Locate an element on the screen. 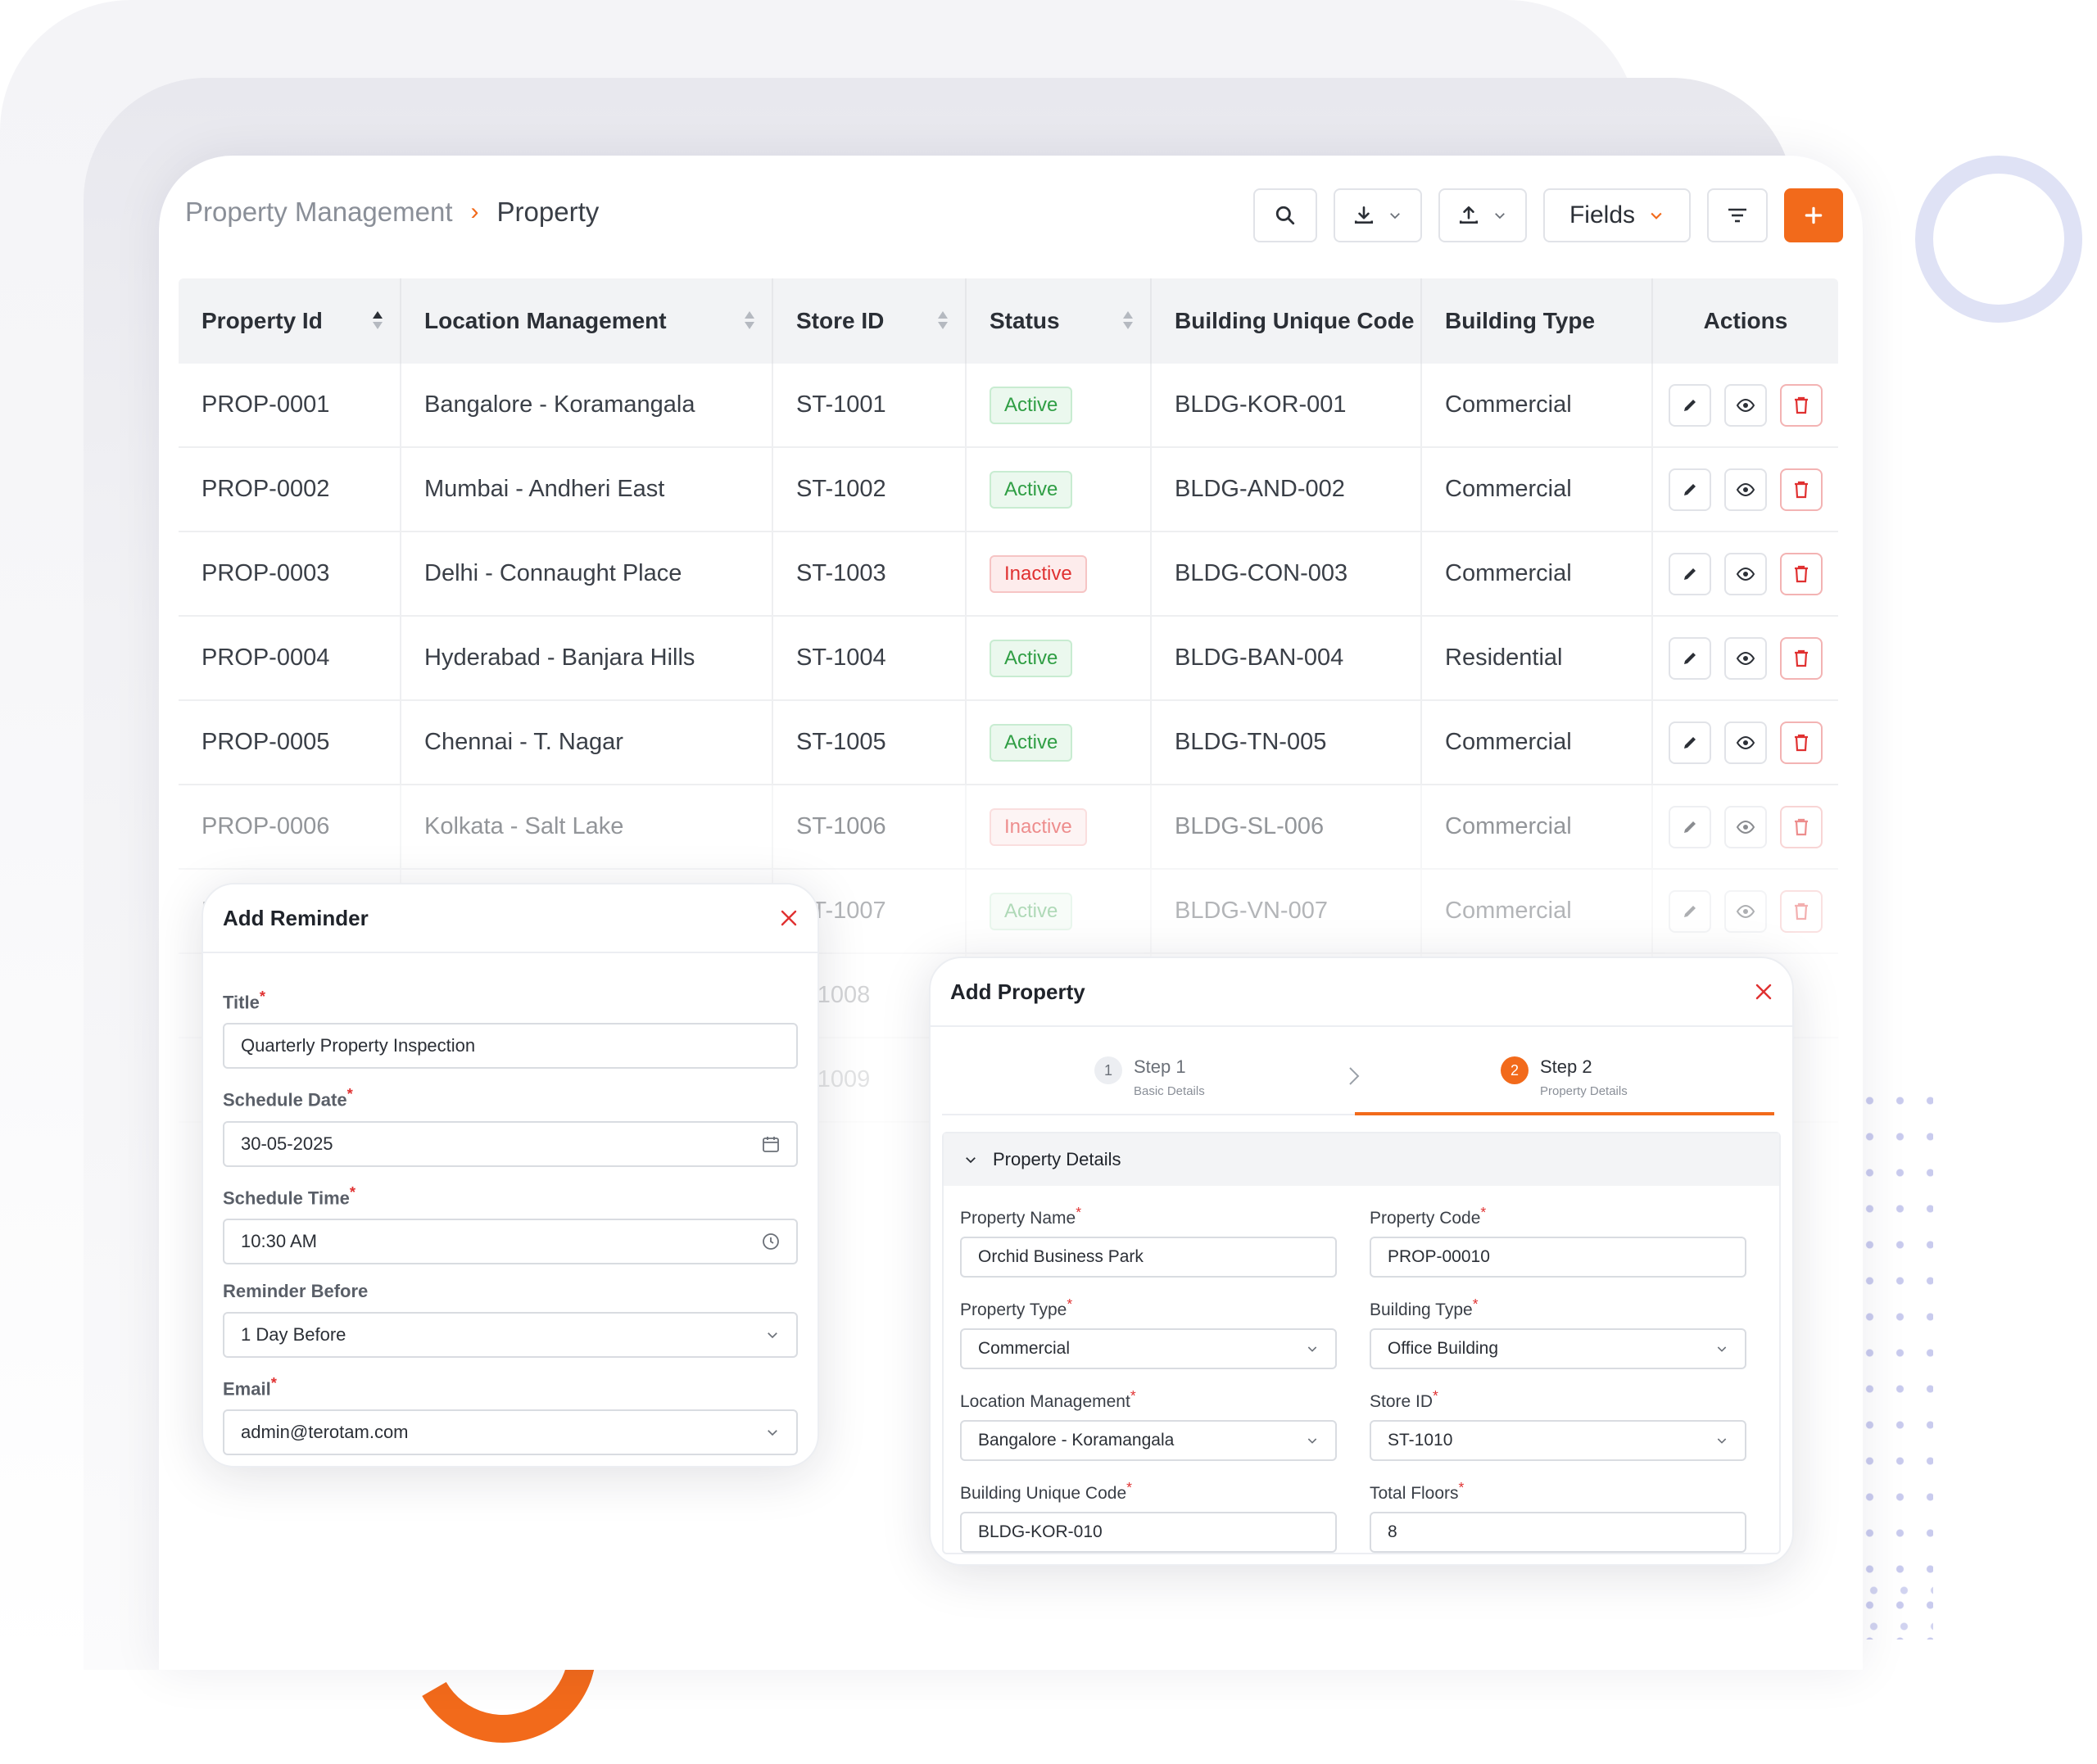 Image resolution: width=2097 pixels, height=1764 pixels. field-store-id: Store ID* ST-1010 is located at coordinates (1558, 1415).